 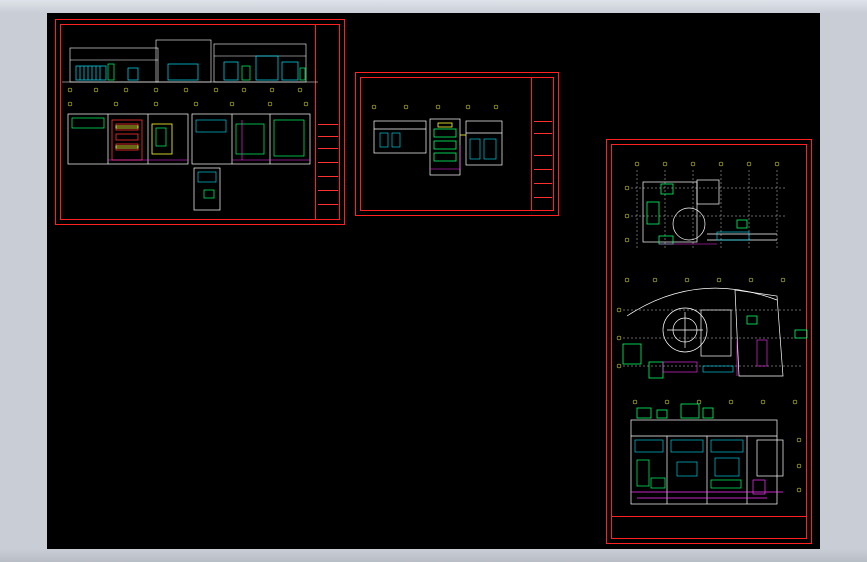 What do you see at coordinates (437, 140) in the screenshot?
I see `sheet-2-drawing` at bounding box center [437, 140].